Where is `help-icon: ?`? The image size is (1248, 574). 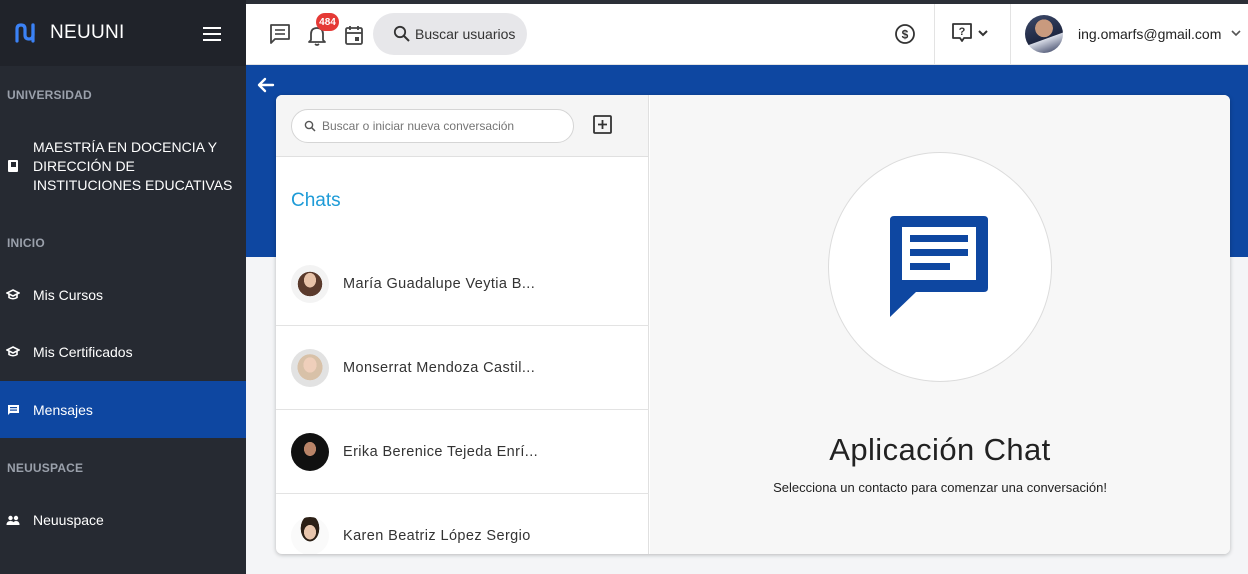
help-icon: ? is located at coordinates (962, 33).